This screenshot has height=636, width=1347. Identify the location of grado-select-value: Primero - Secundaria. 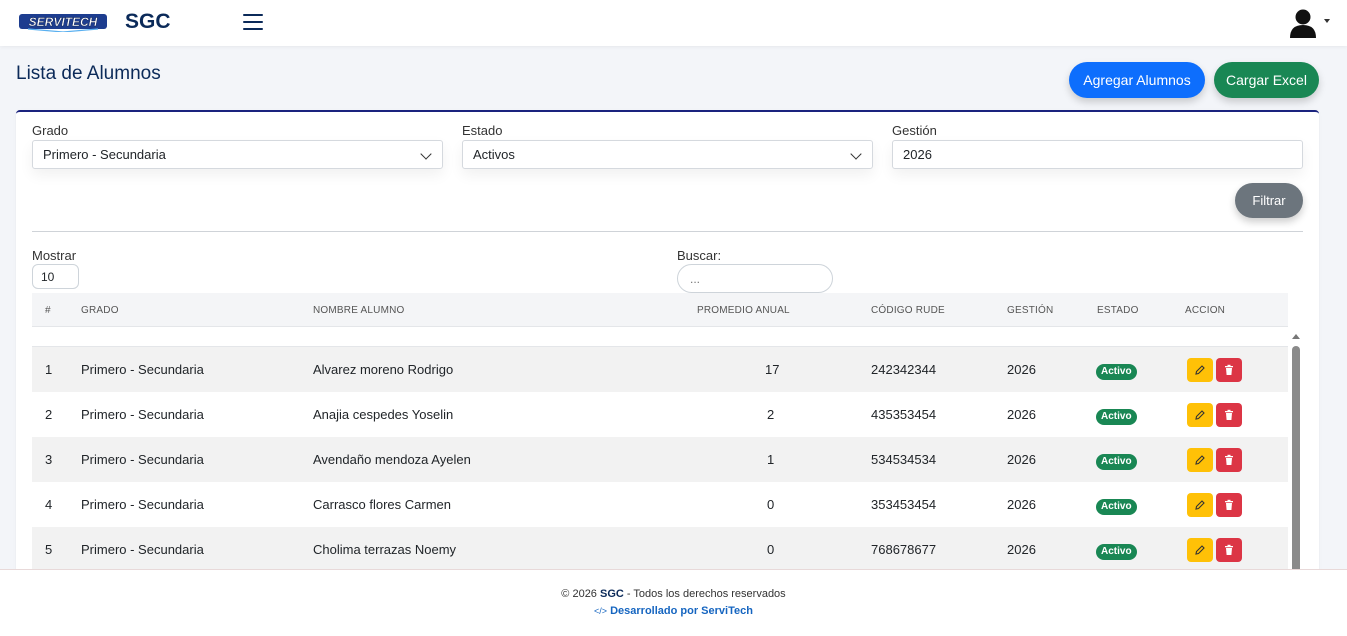
(104, 154).